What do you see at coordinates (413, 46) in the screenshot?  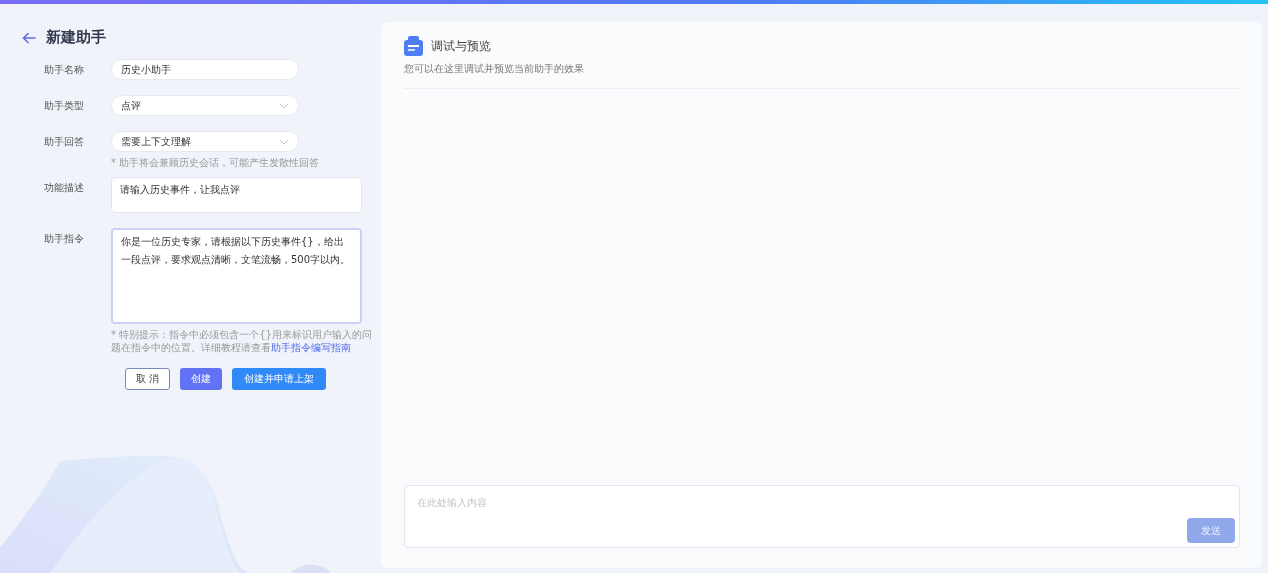 I see `document-icon` at bounding box center [413, 46].